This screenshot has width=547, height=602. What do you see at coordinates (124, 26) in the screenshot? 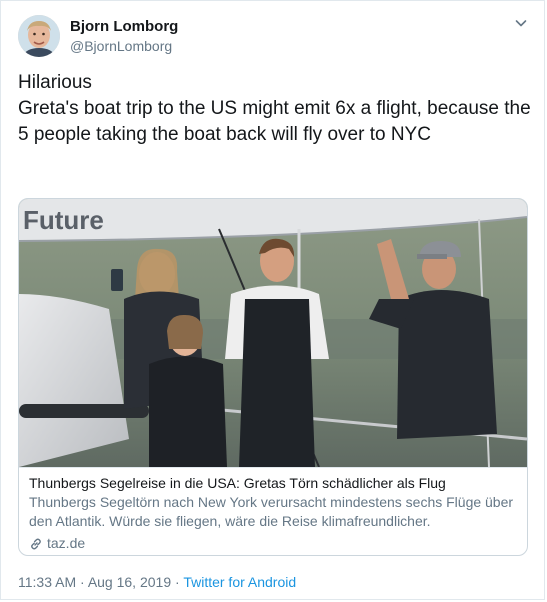
I see `author-name: Bjorn Lomborg` at bounding box center [124, 26].